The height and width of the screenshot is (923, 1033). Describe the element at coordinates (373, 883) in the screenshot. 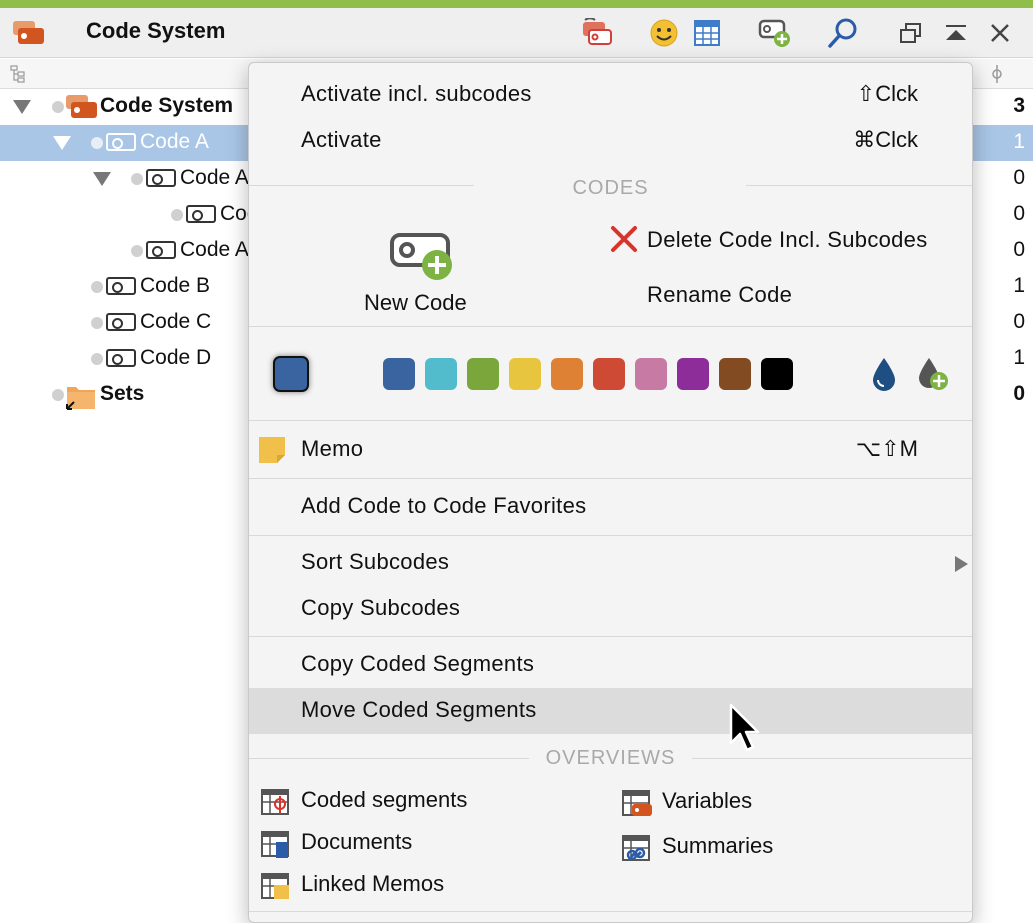

I see `overview-label: Linked Memos` at that location.